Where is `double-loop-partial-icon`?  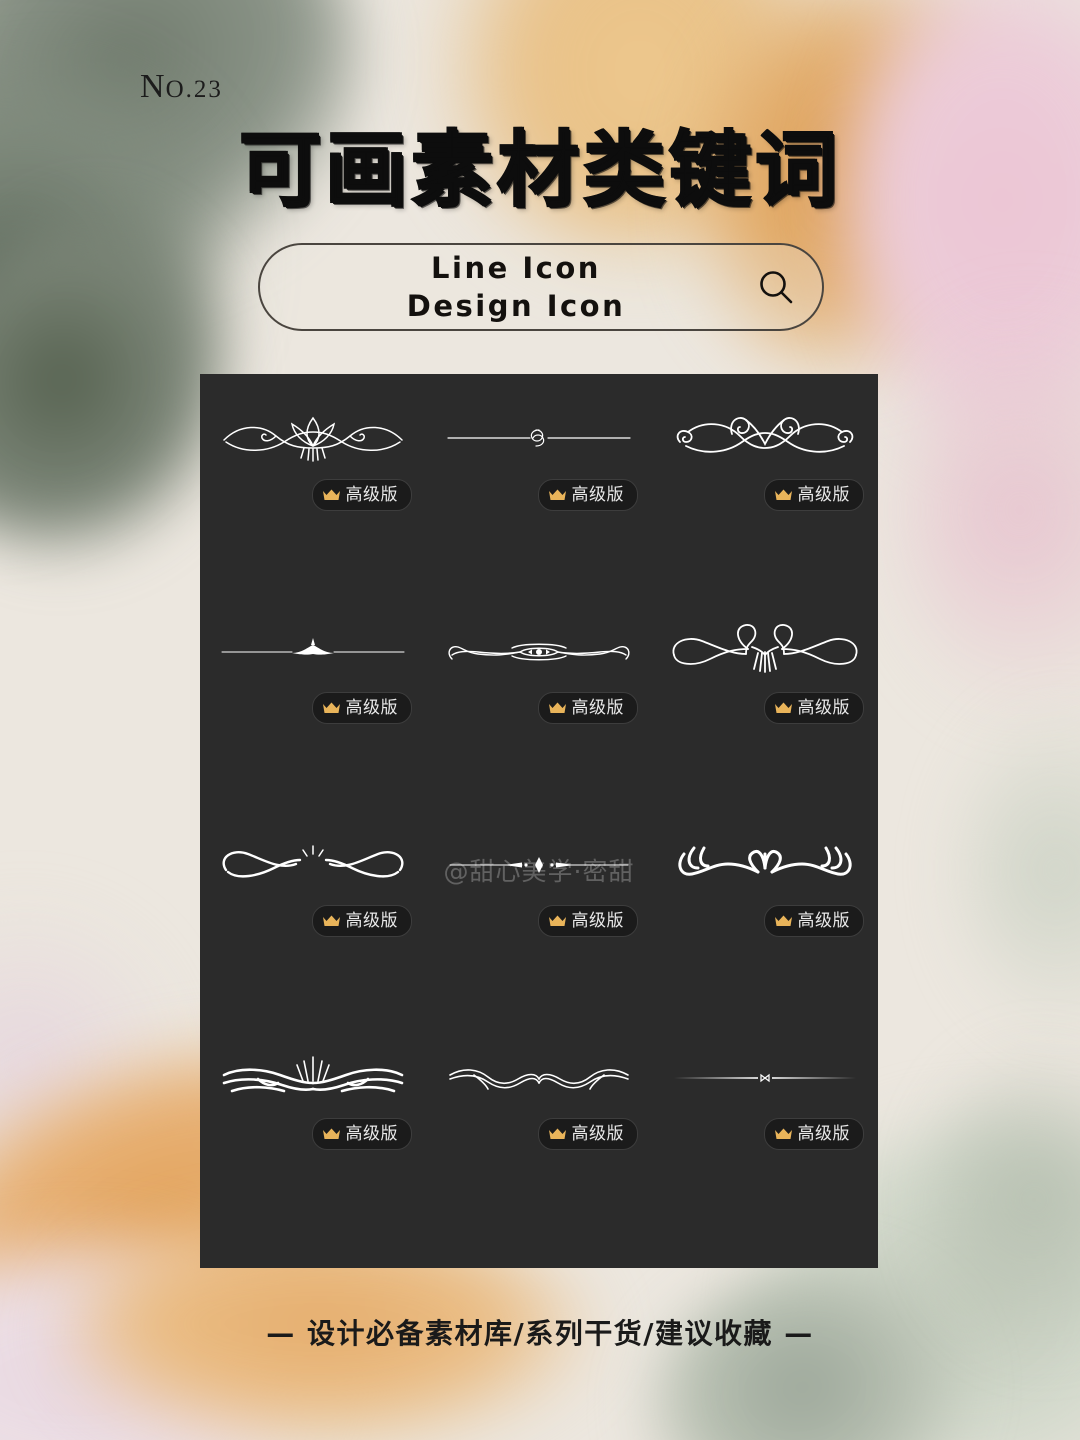 double-loop-partial-icon is located at coordinates (765, 1255).